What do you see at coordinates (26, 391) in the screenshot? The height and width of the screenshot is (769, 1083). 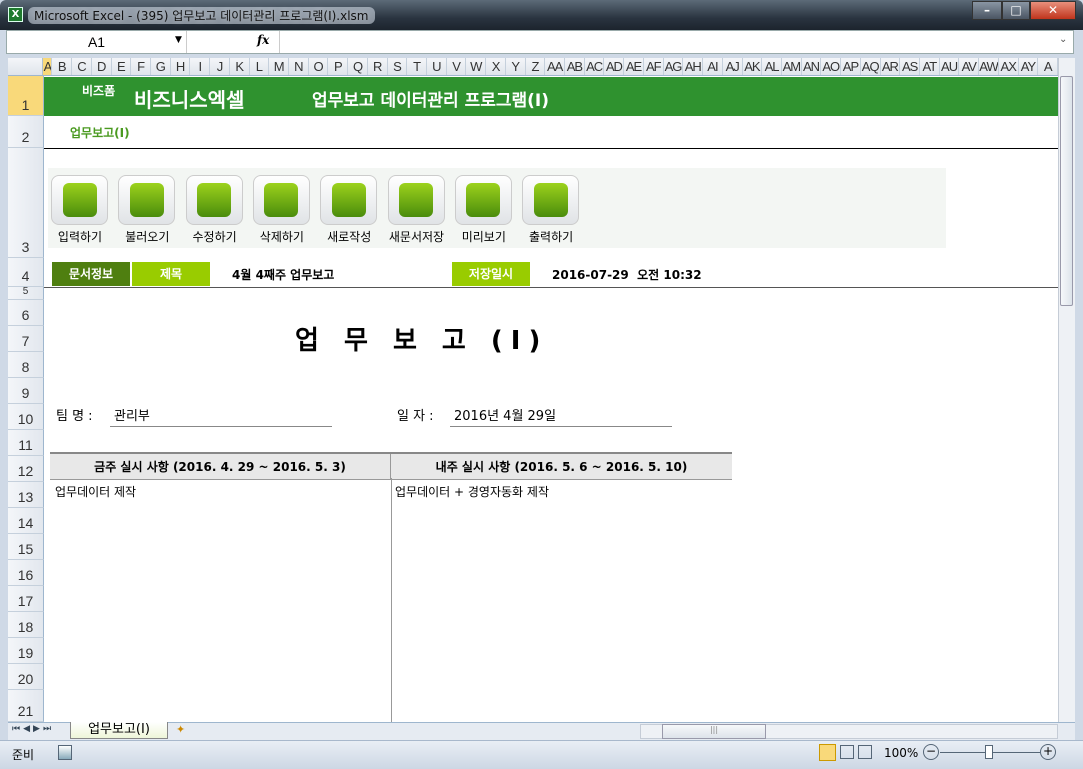 I see `row-header: 9` at bounding box center [26, 391].